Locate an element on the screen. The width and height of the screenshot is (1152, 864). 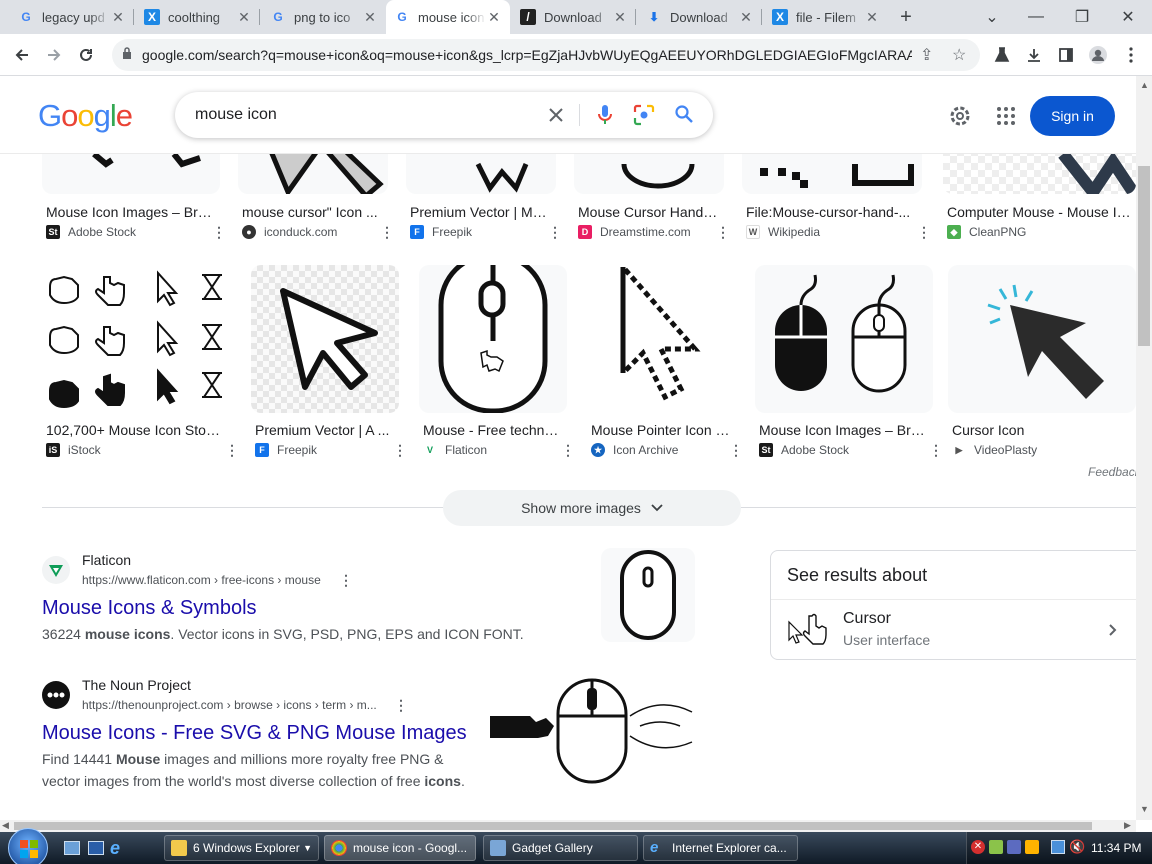
tab-mouse-icon: G mouse icon ✕ is located at coordinates (448, 17).